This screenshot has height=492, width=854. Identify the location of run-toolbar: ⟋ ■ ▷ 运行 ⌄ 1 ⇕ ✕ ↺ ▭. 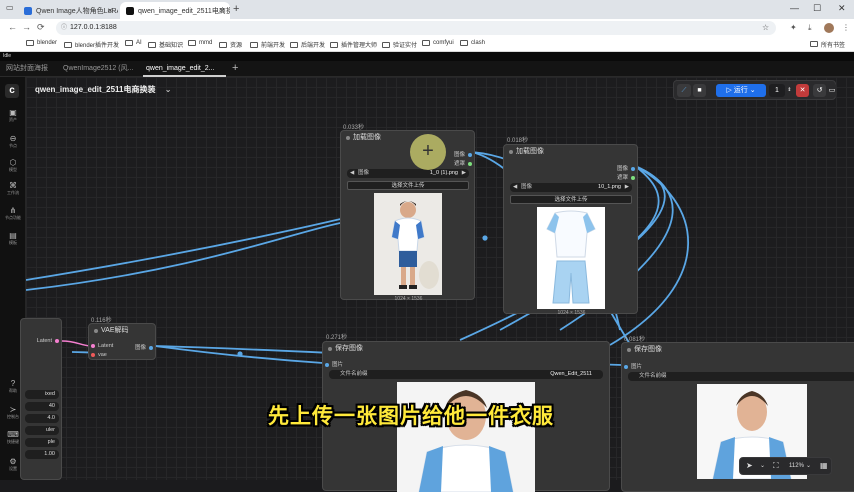
(755, 90).